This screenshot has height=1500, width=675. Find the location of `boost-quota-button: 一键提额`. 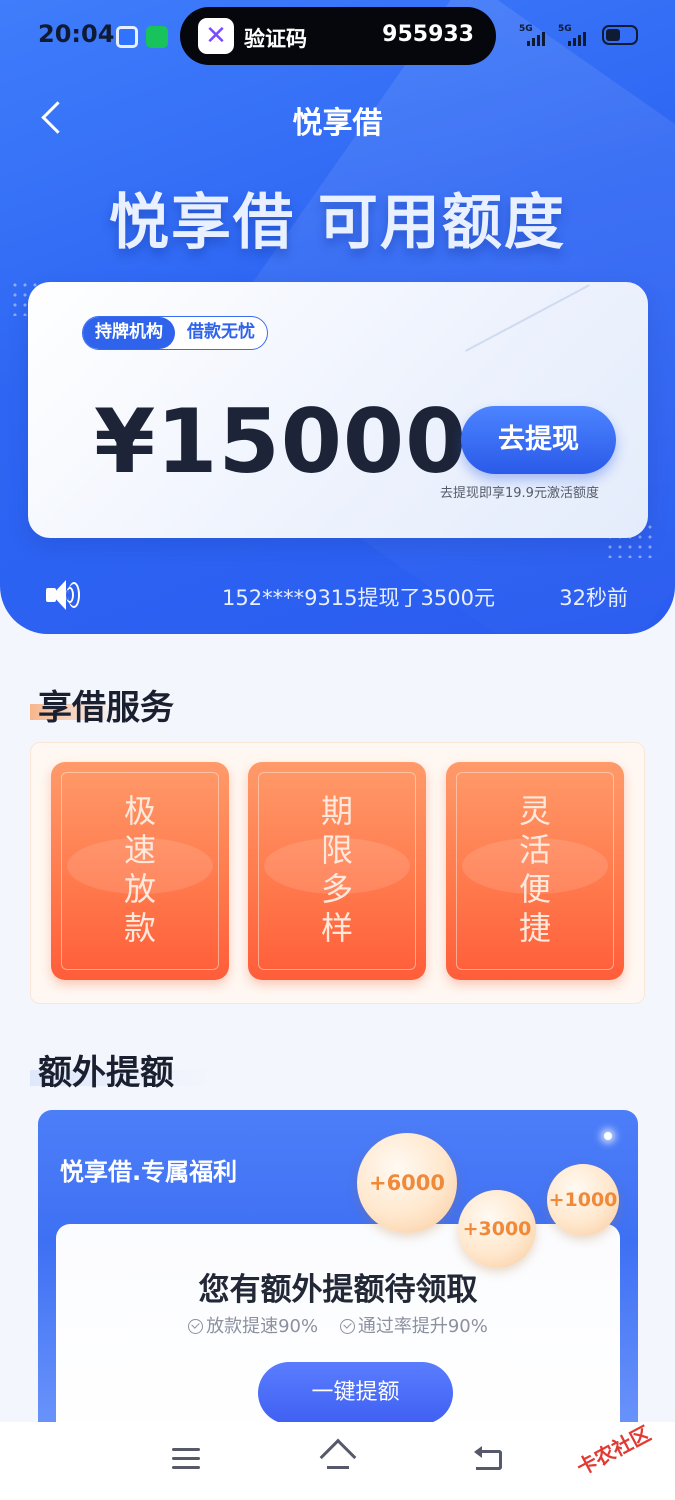

boost-quota-button: 一键提额 is located at coordinates (355, 1393).